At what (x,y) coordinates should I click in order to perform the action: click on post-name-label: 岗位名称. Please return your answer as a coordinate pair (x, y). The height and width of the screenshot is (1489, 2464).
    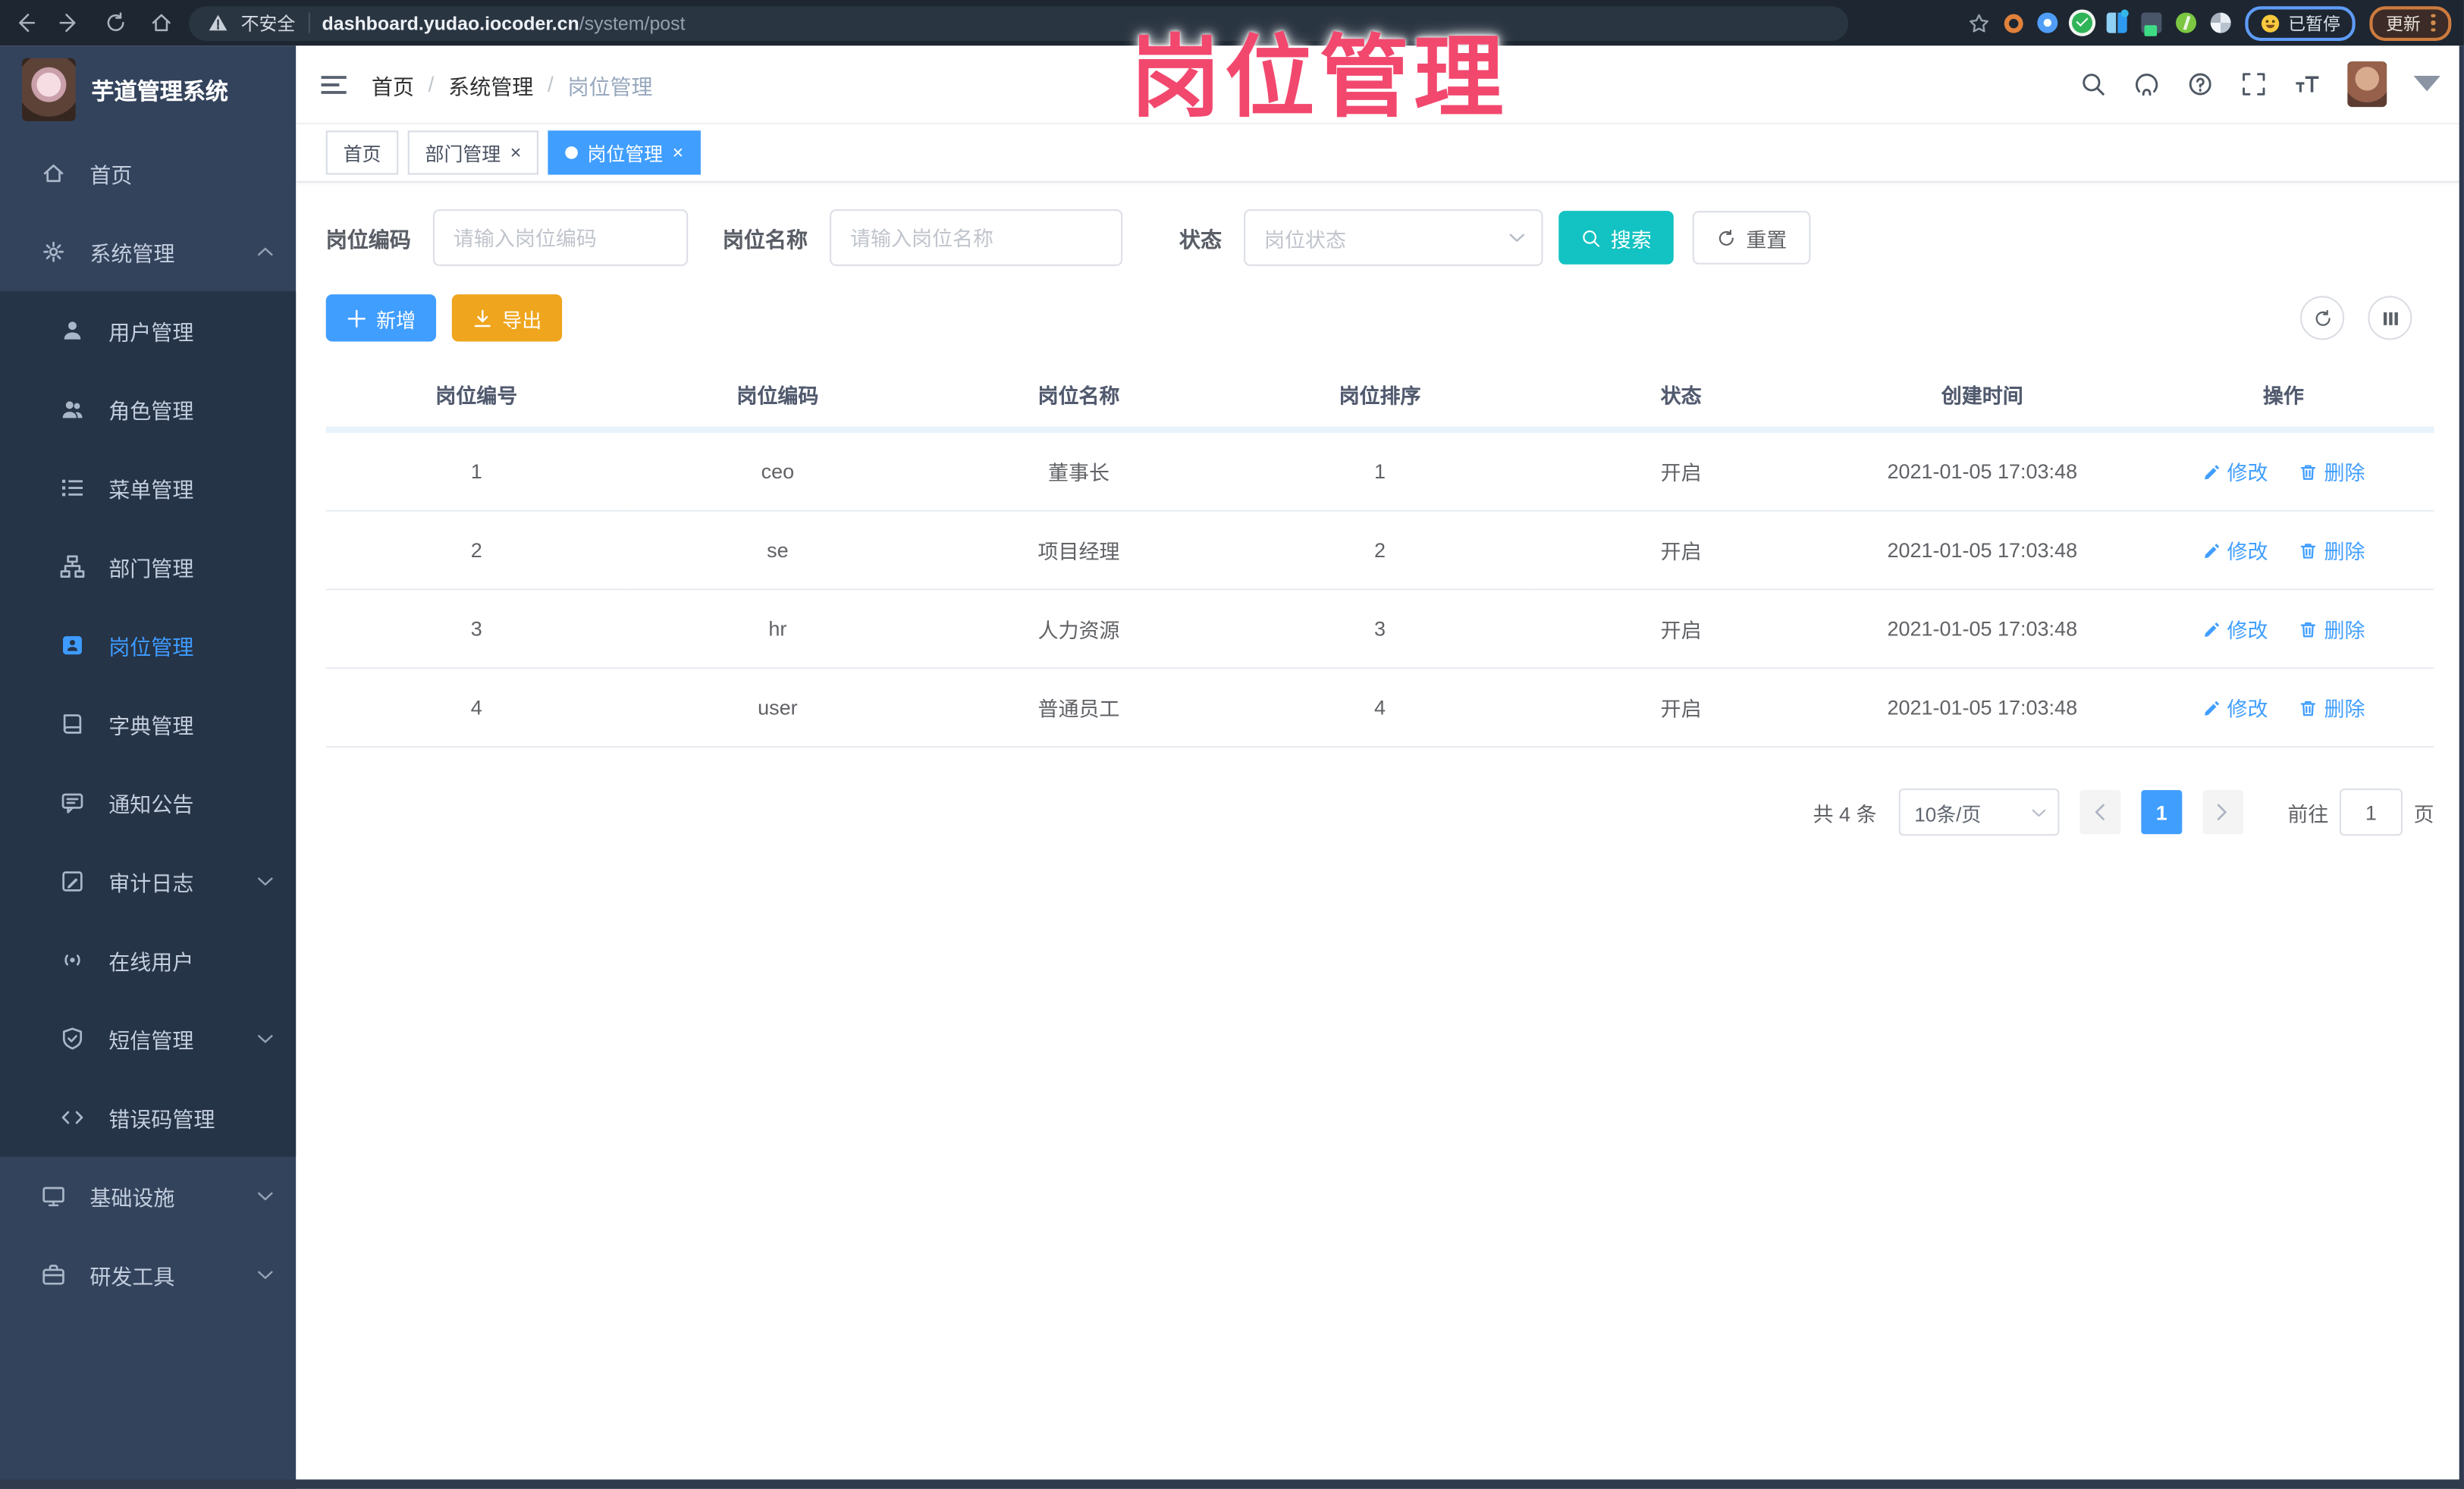
    Looking at the image, I should click on (765, 240).